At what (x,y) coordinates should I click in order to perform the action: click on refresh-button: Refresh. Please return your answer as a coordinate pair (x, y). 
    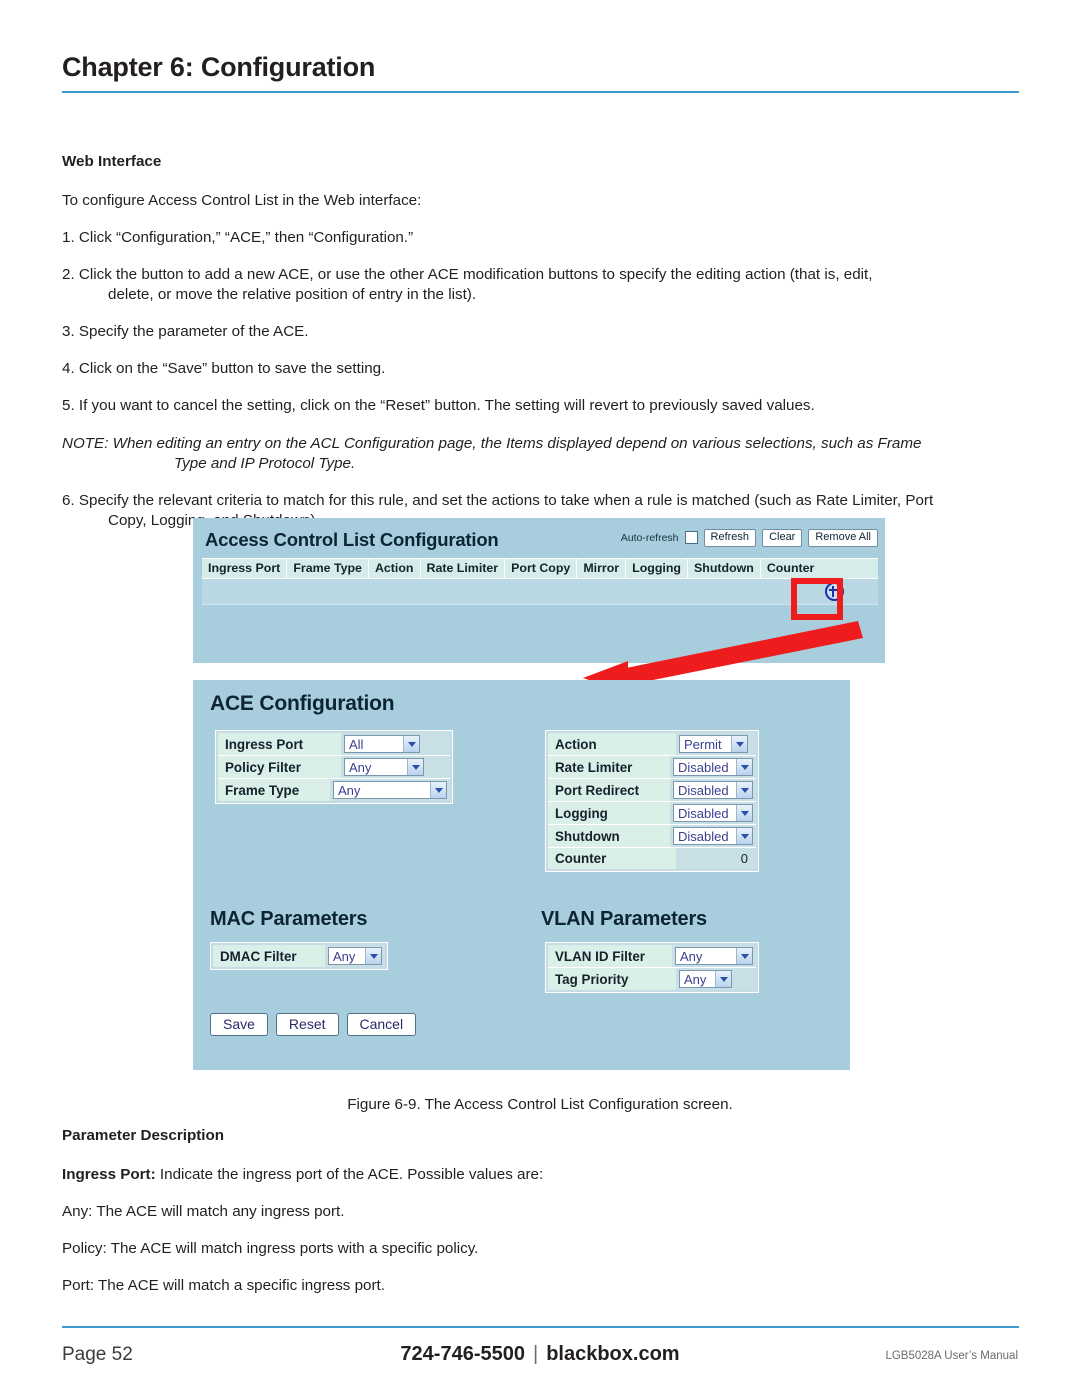
    Looking at the image, I should click on (730, 538).